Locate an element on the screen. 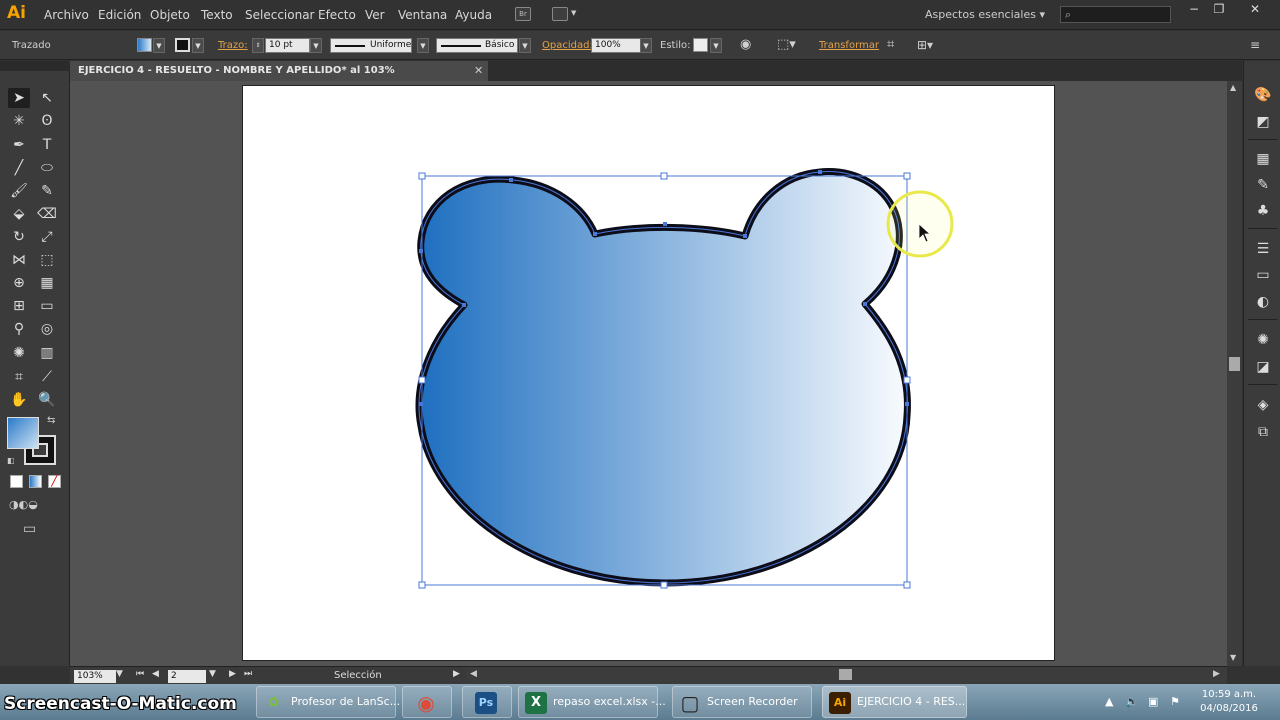  close-tab-icon: ✕ is located at coordinates (478, 71).